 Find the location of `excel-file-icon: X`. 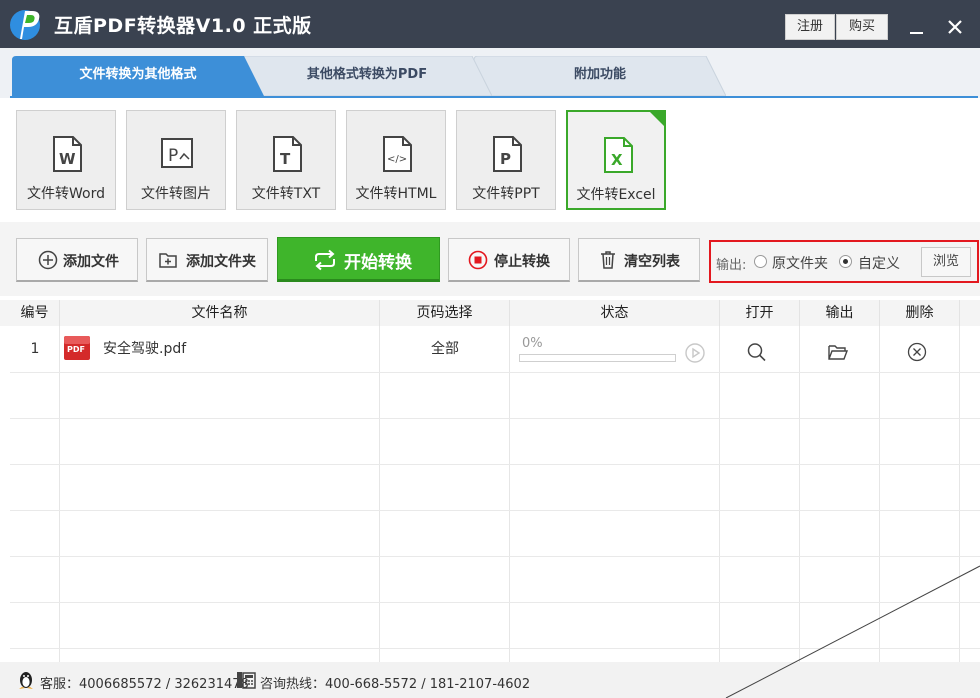

excel-file-icon: X is located at coordinates (618, 155).